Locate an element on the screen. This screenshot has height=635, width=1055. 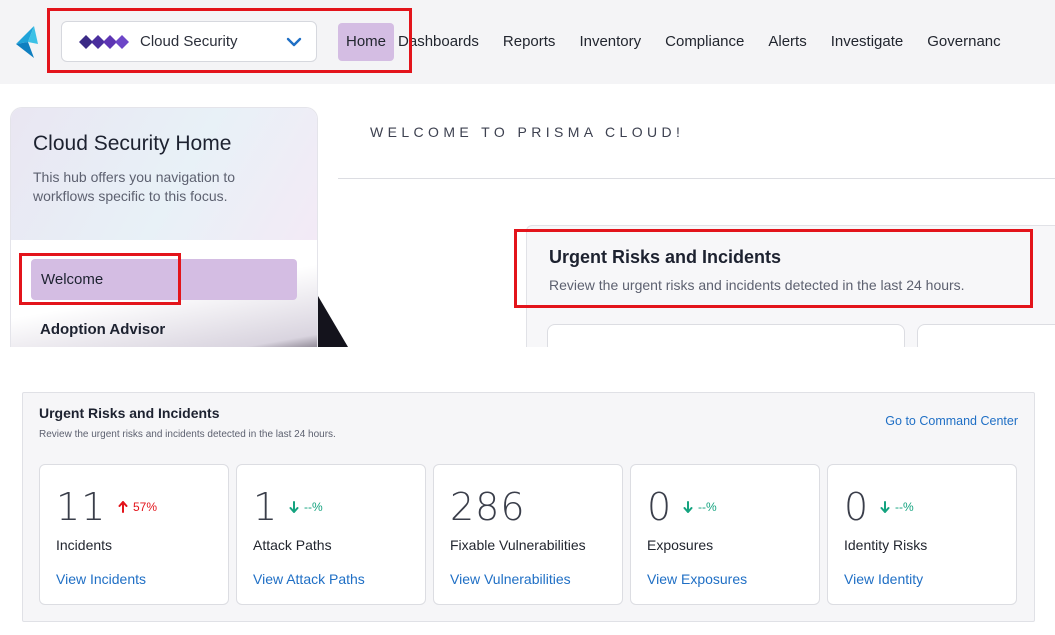
metric-card-exposures: 0 --% Exposures View Exposures is located at coordinates (725, 534).